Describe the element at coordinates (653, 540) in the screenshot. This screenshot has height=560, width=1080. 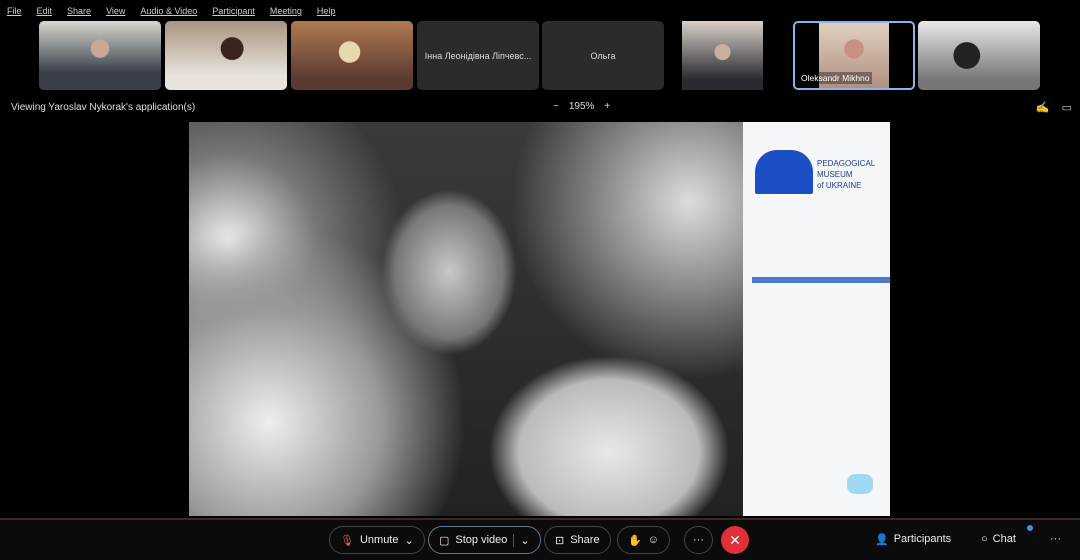
I see `emoji-icon: ☺` at that location.